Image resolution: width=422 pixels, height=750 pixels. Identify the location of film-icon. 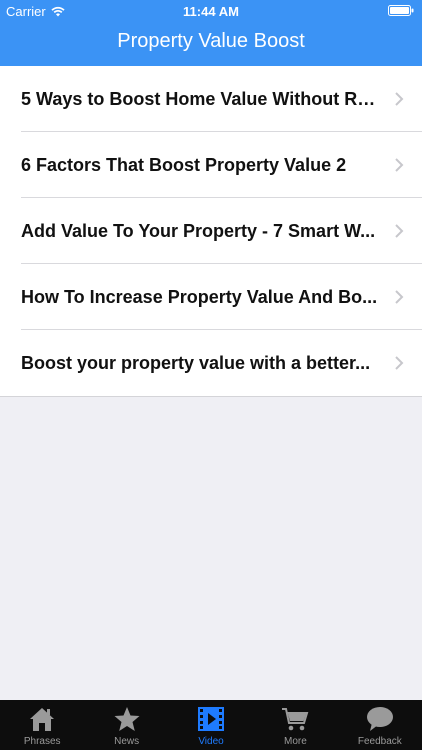
(211, 719).